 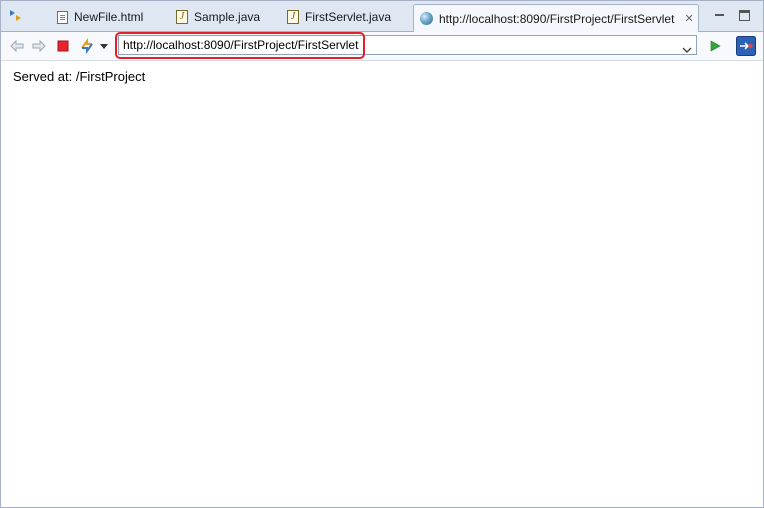 What do you see at coordinates (104, 46) in the screenshot?
I see `refresh-dropdown-icon` at bounding box center [104, 46].